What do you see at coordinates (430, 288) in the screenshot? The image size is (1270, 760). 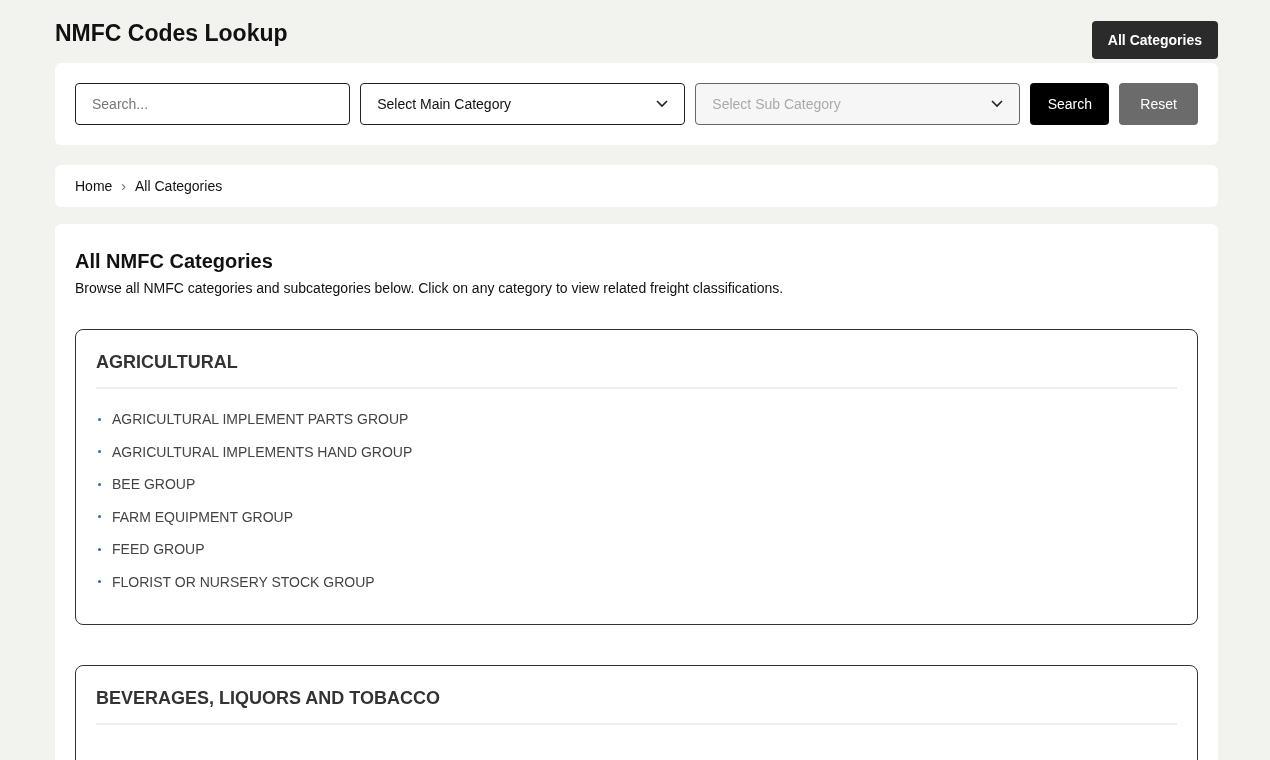 I see `section-description: Browse all NMFC categories and subcategories below. Click on any category to view related freight classifications.` at bounding box center [430, 288].